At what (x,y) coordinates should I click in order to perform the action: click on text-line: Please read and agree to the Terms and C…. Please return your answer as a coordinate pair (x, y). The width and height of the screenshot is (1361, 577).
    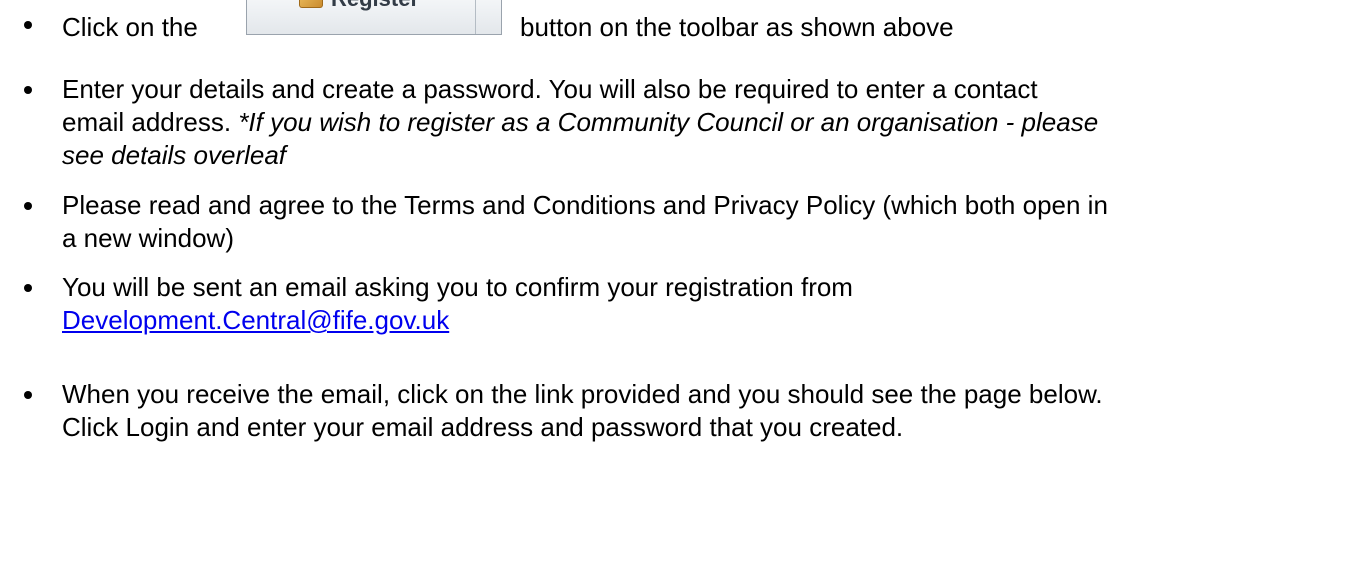
    Looking at the image, I should click on (585, 205).